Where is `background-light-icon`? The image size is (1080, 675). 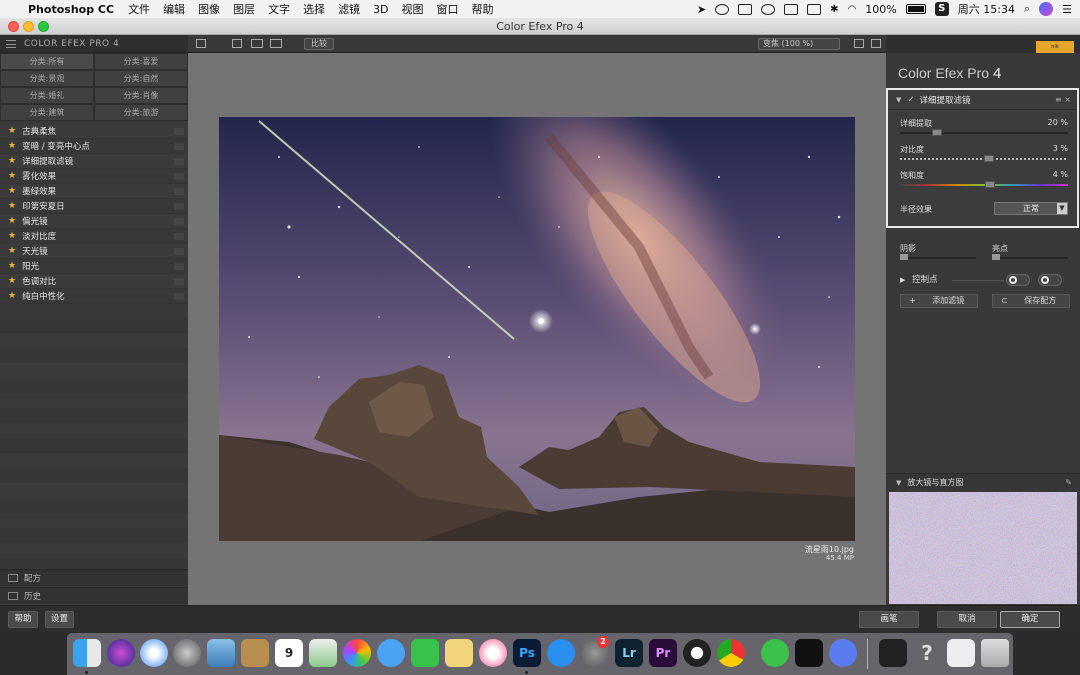
background-light-icon is located at coordinates (859, 43).